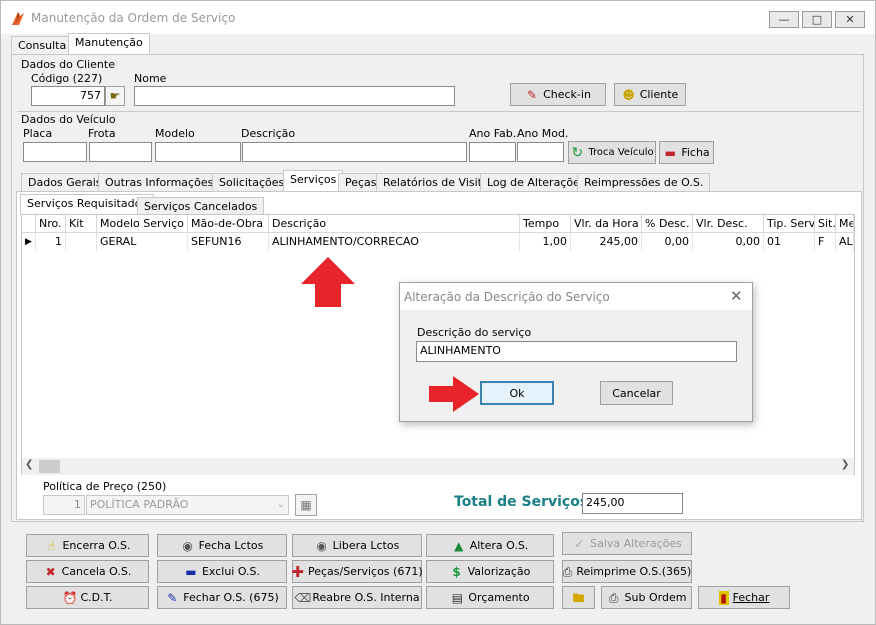 The height and width of the screenshot is (625, 876). I want to click on tab-servicos-cancelados: Serviços Cancelados, so click(201, 206).